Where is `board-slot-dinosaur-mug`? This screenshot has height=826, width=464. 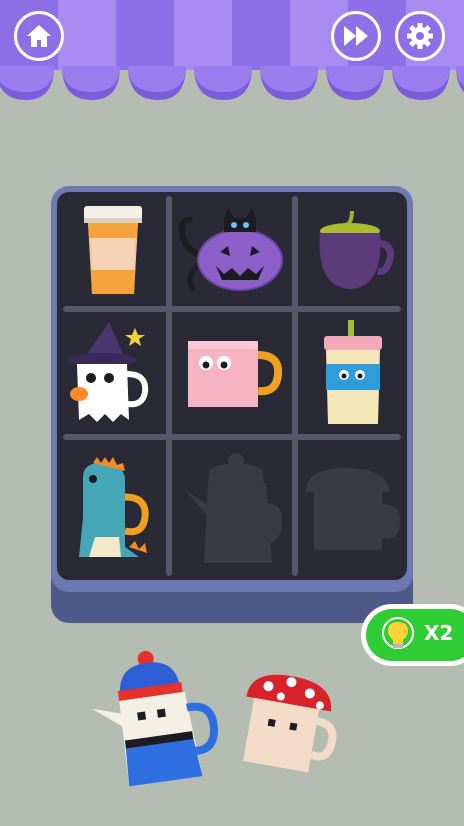 board-slot-dinosaur-mug is located at coordinates (113, 509).